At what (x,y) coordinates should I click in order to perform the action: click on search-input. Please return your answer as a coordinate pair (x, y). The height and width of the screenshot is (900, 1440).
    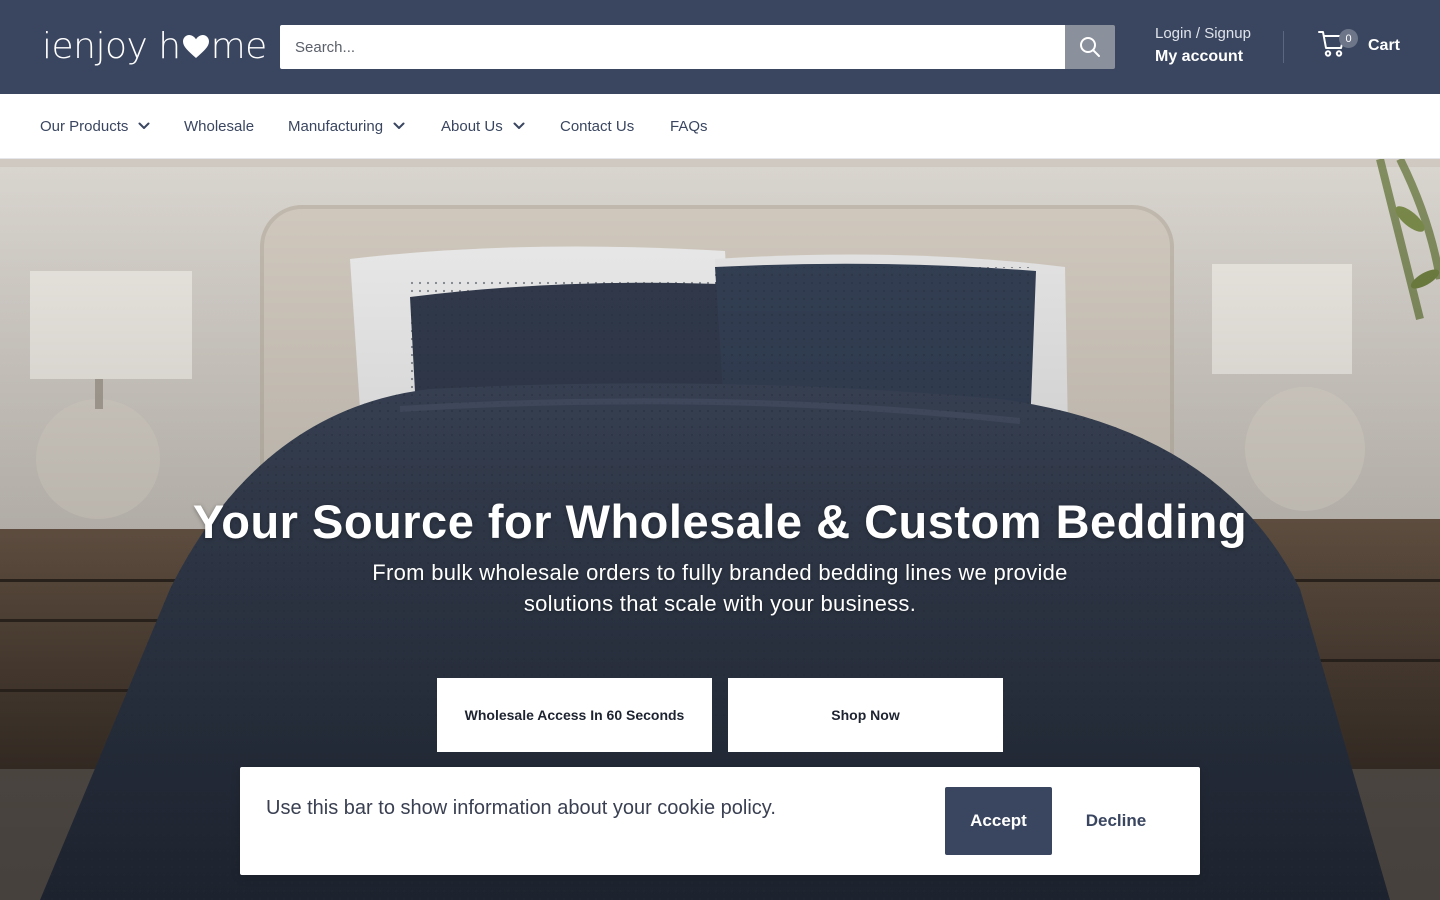
    Looking at the image, I should click on (672, 47).